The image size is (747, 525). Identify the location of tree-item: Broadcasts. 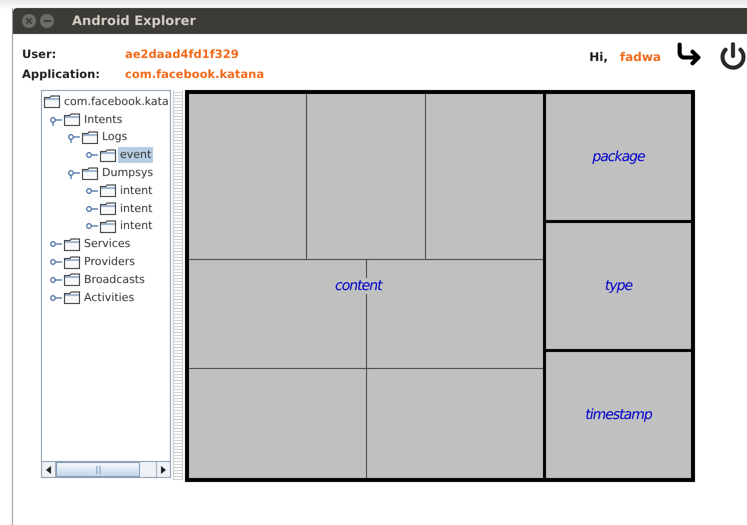
(114, 280).